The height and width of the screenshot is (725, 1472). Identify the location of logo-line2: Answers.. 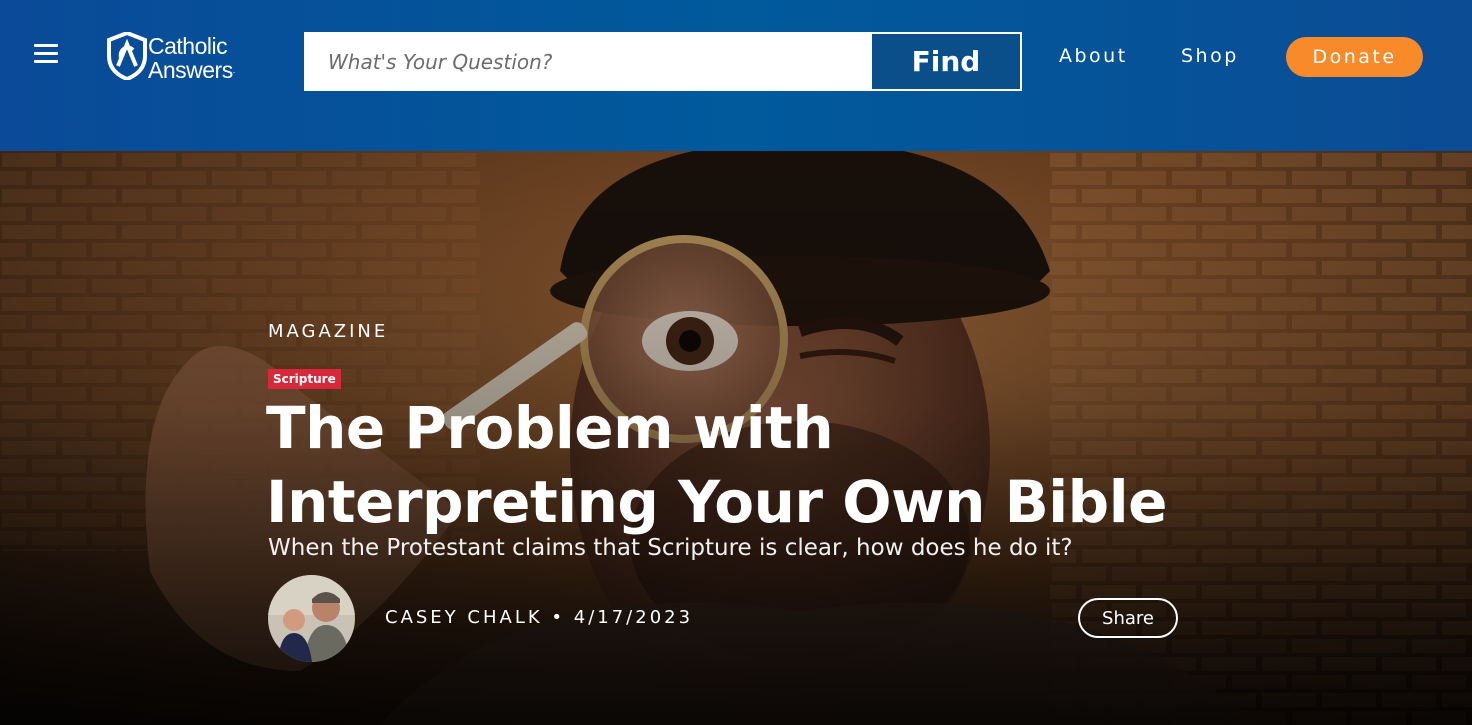
(191, 70).